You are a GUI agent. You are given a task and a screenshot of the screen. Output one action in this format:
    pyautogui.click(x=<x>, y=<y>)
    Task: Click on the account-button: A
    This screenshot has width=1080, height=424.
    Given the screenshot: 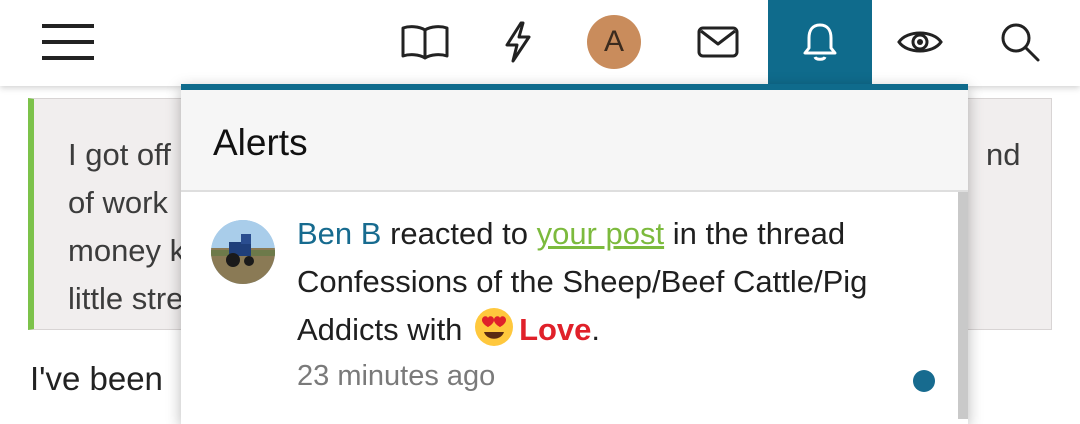 What is the action you would take?
    pyautogui.click(x=614, y=42)
    